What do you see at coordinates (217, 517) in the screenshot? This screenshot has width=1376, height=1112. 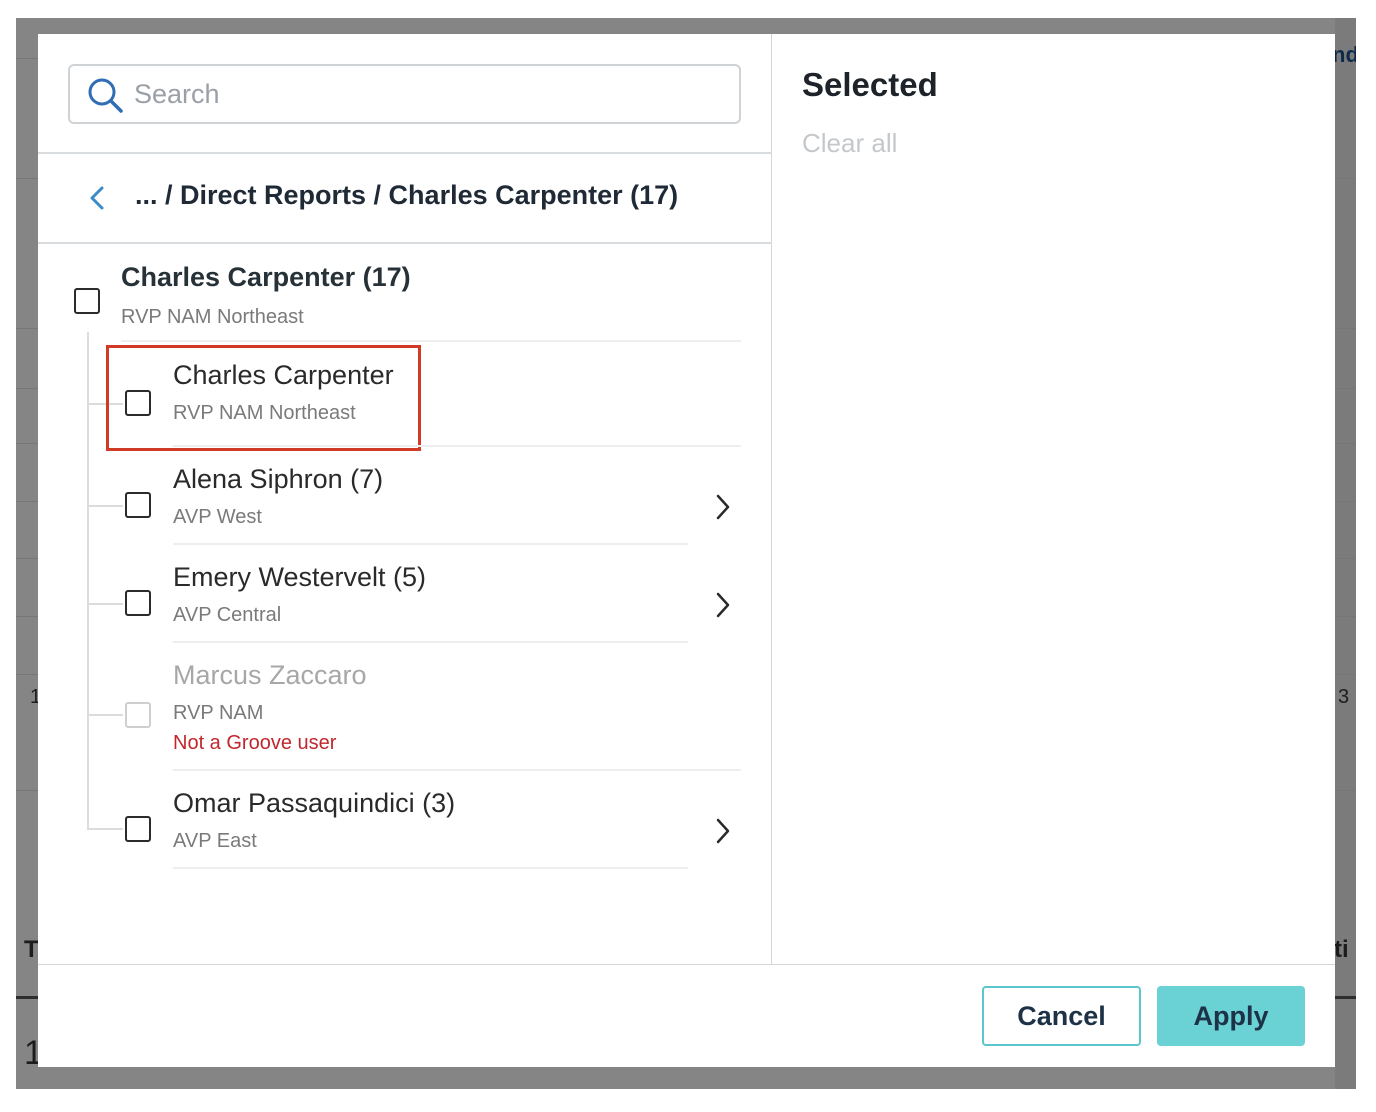 I see `item-title: AVP West` at bounding box center [217, 517].